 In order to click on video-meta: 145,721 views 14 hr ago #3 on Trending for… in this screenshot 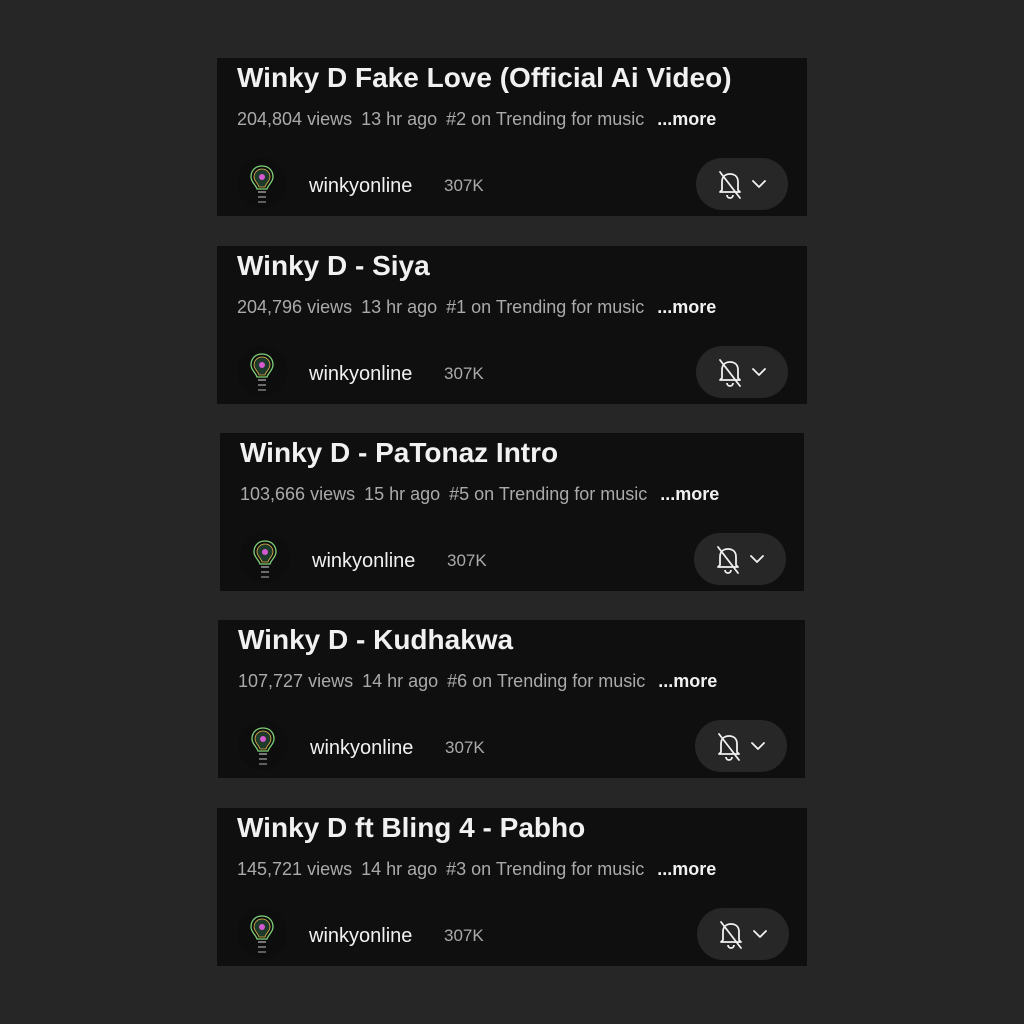, I will do `click(476, 869)`.